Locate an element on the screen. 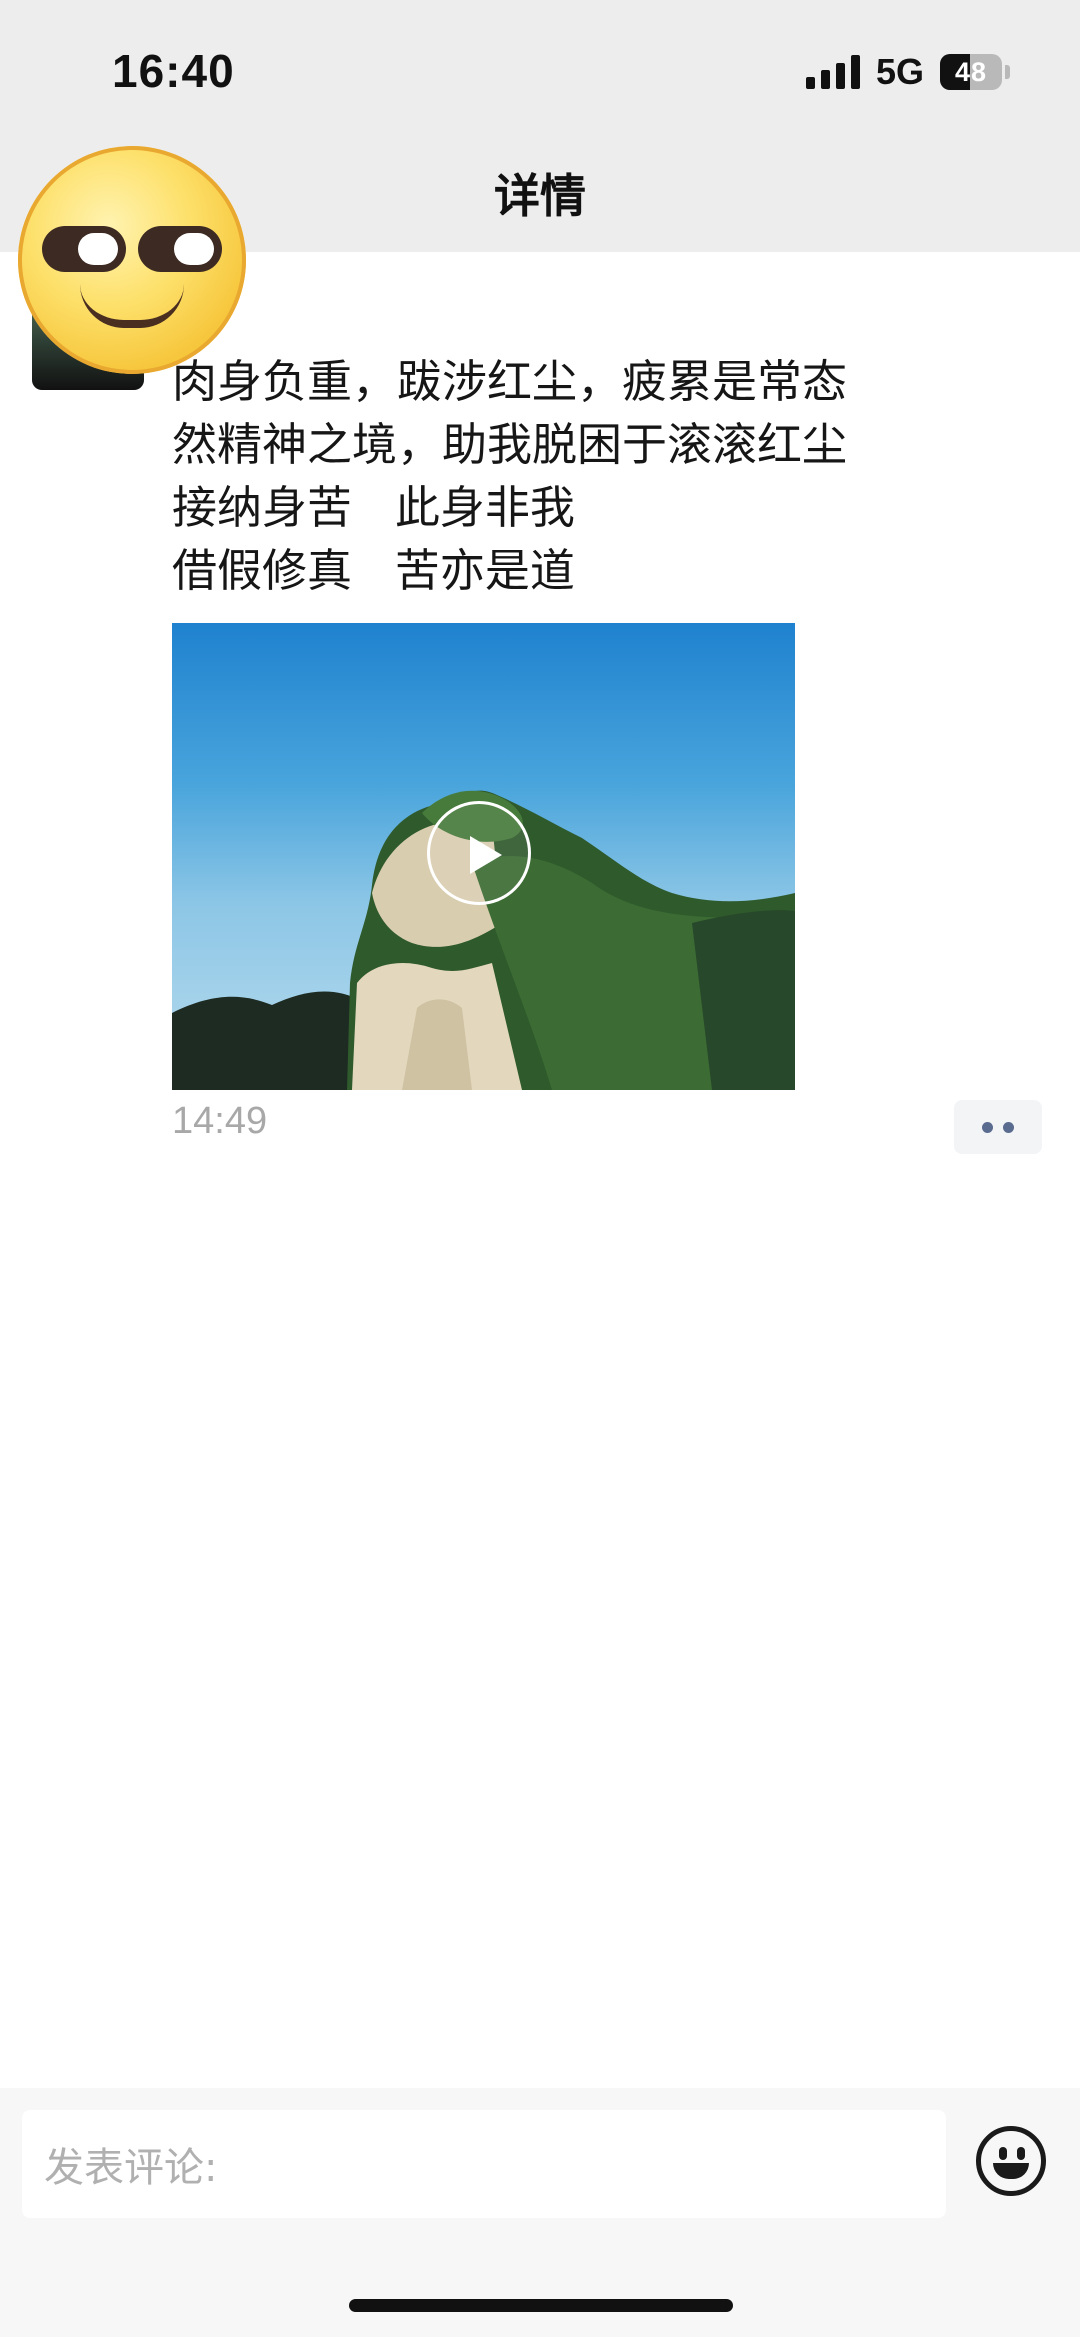 This screenshot has width=1080, height=2337. post-line: 然精神之境，助我脱困于滚滚红尘 is located at coordinates (510, 444).